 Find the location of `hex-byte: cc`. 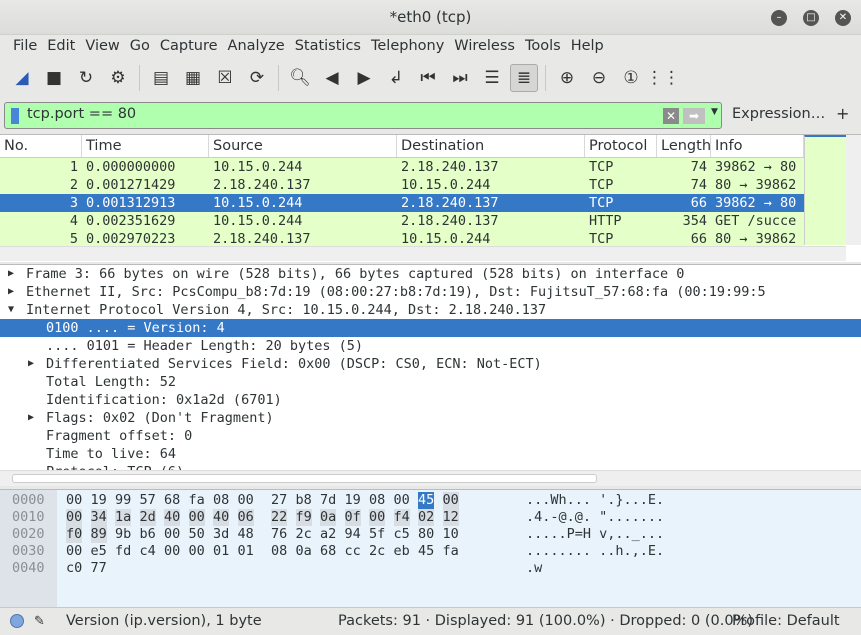

hex-byte: cc is located at coordinates (353, 551).